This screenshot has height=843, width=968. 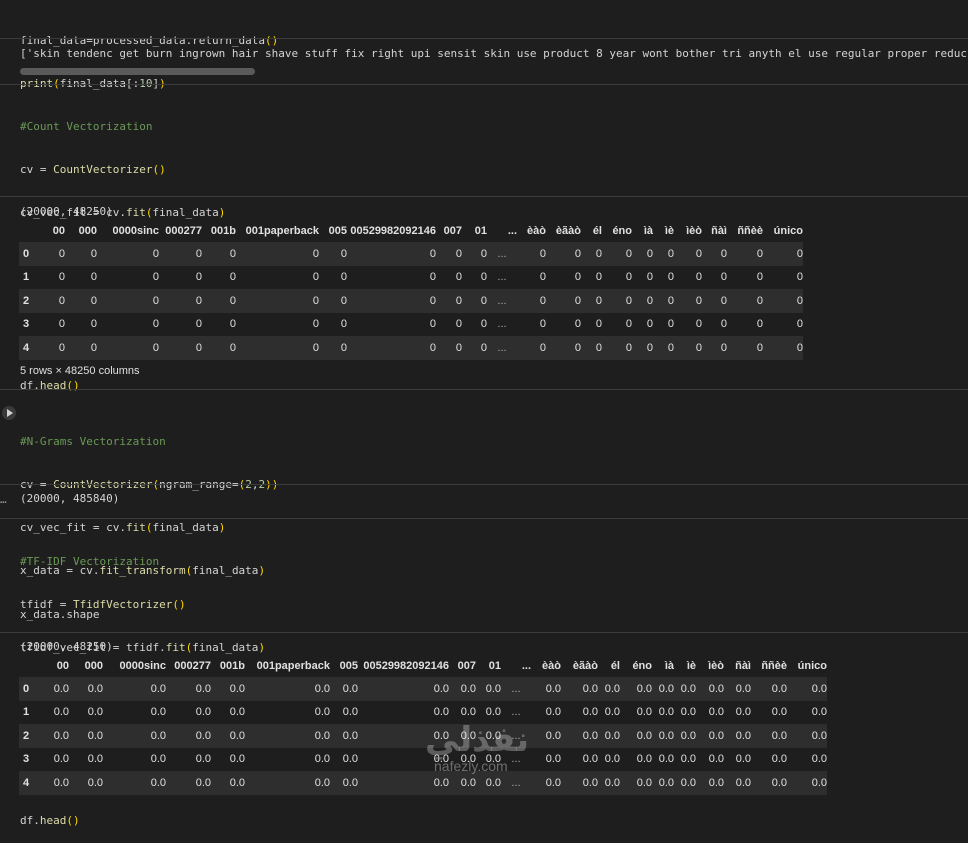 What do you see at coordinates (93, 170) in the screenshot?
I see `code-line: cv = CountVectorizer()` at bounding box center [93, 170].